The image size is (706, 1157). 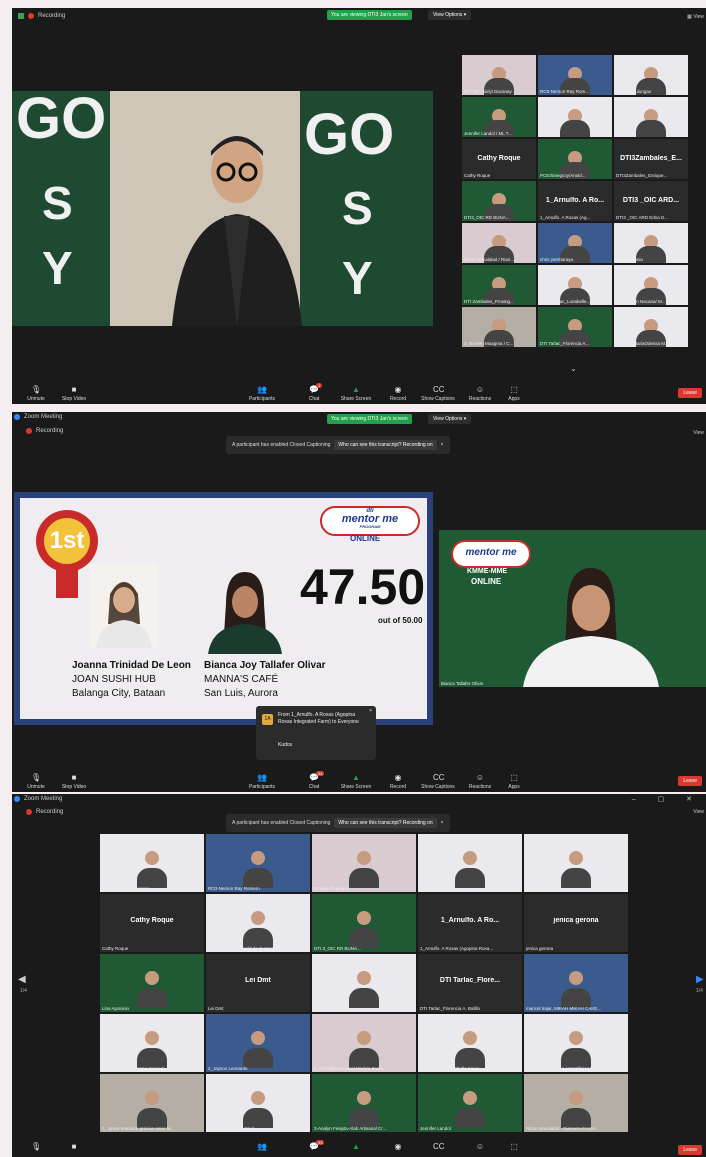 I want to click on window-controls: – ▢ ✕, so click(x=667, y=799).